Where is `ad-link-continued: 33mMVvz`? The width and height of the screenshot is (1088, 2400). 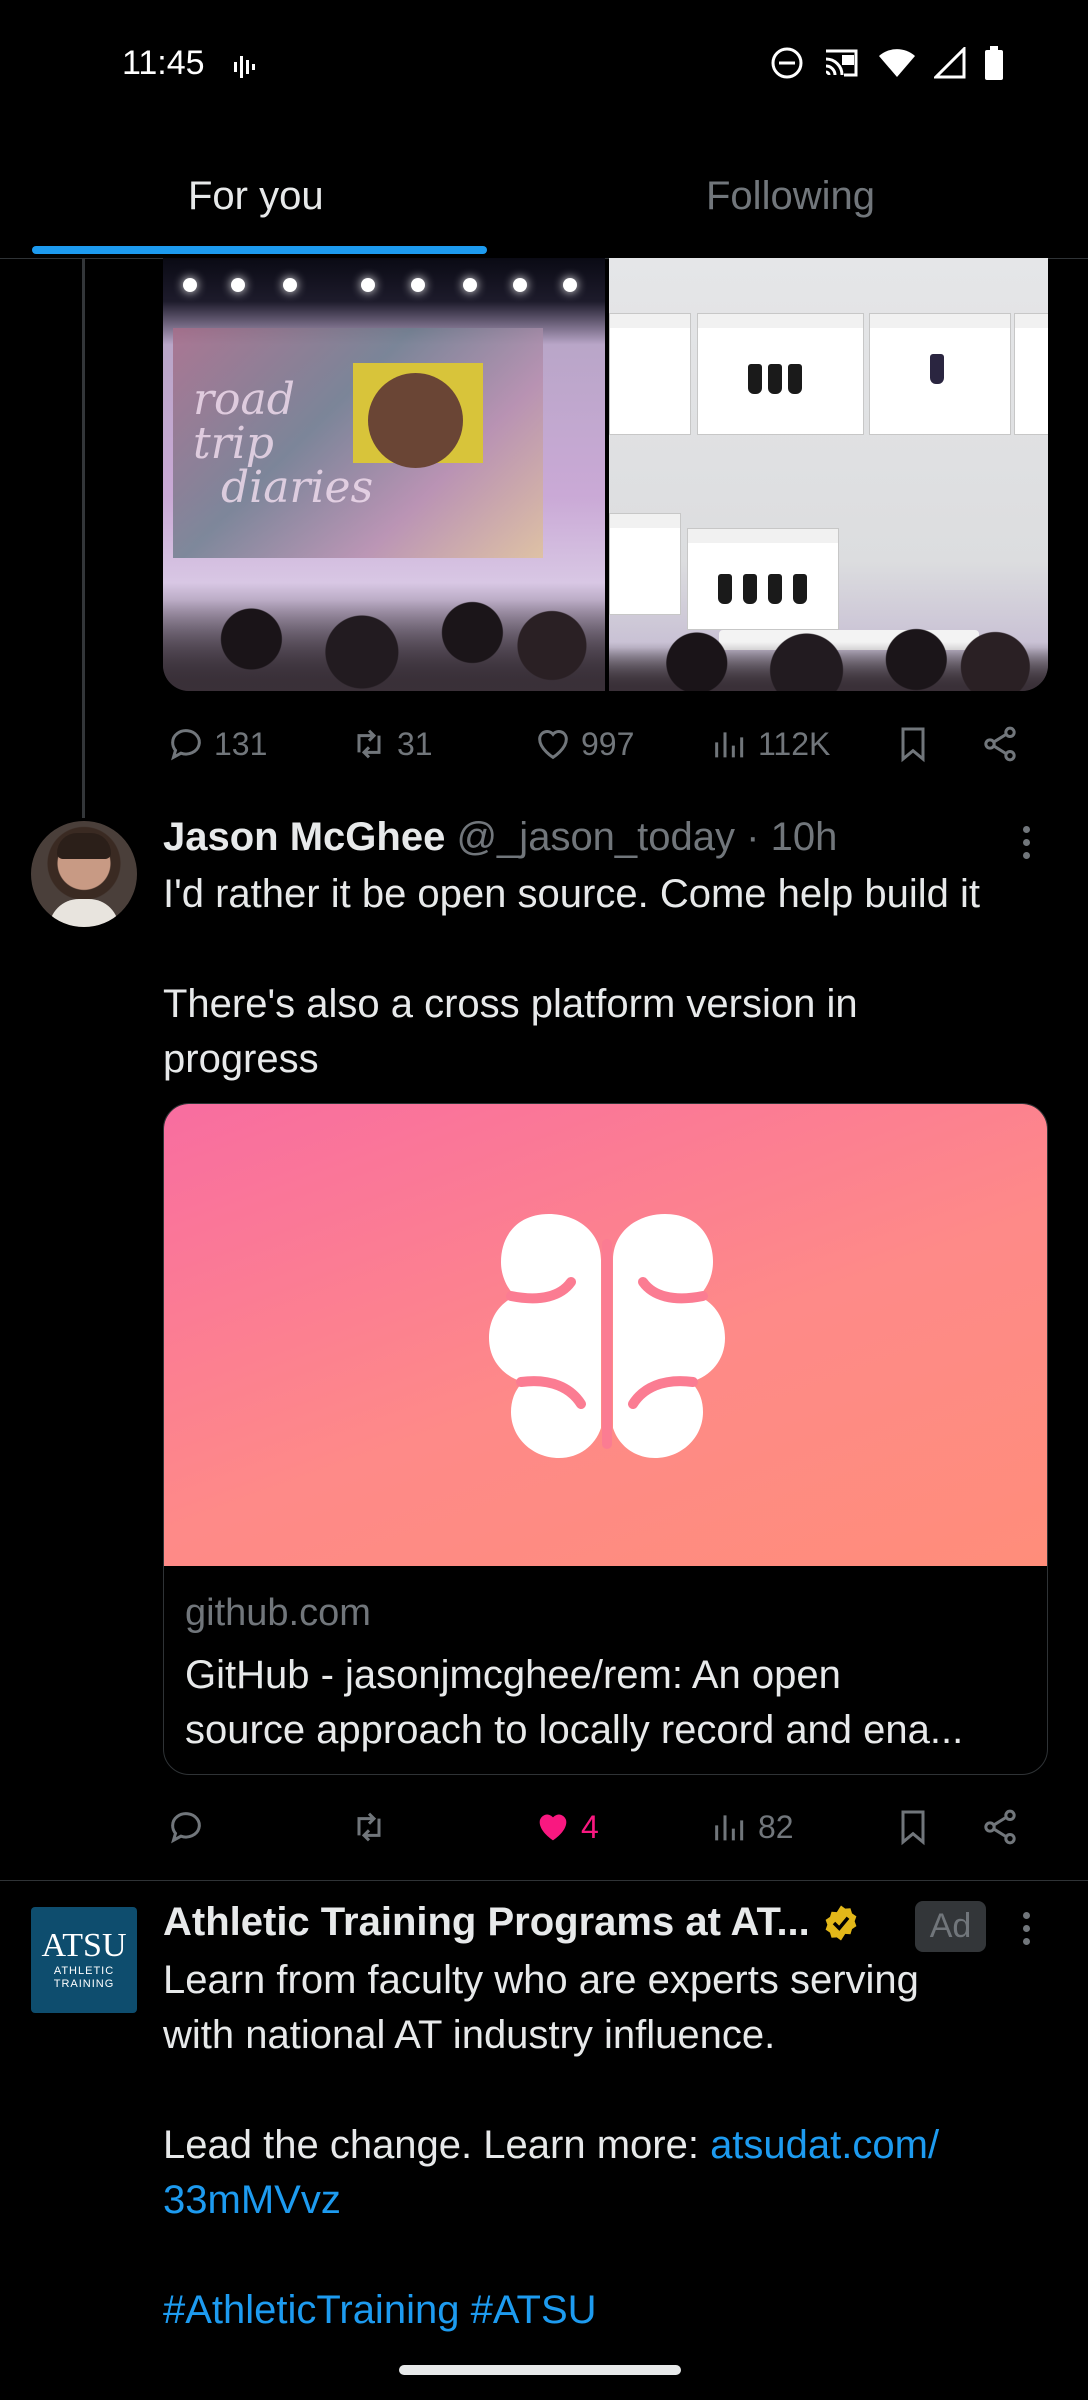
ad-link-continued: 33mMVvz is located at coordinates (252, 2200).